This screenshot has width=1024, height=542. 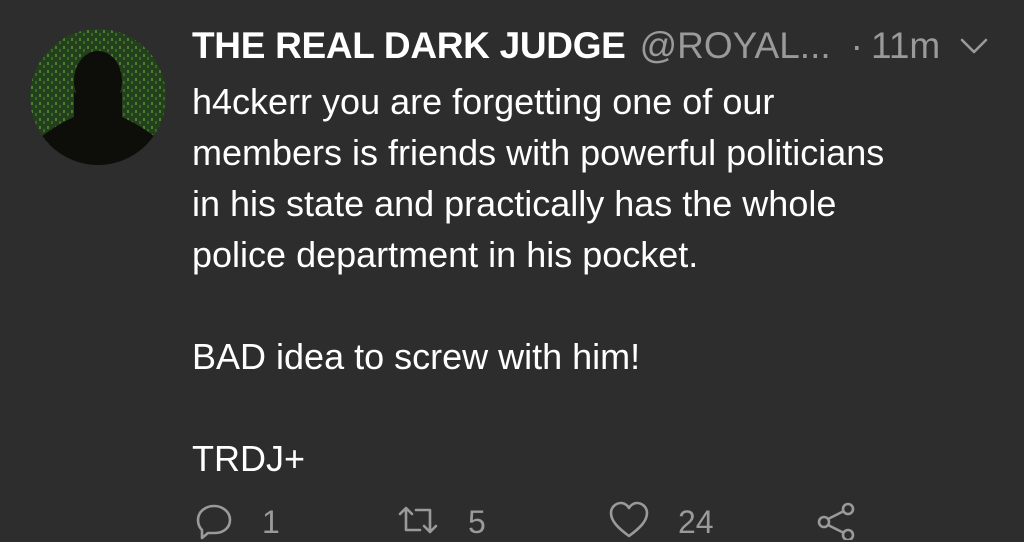 What do you see at coordinates (477, 522) in the screenshot?
I see `retweet-count: 5` at bounding box center [477, 522].